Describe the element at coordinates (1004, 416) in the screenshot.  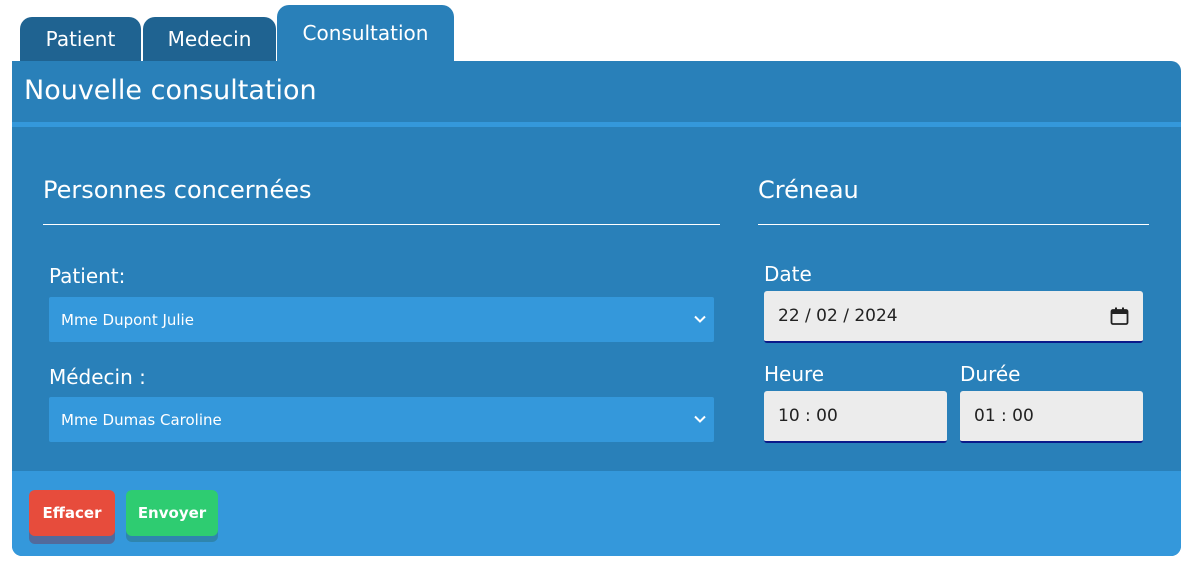
I see `duree-input-value: 01 : 00` at that location.